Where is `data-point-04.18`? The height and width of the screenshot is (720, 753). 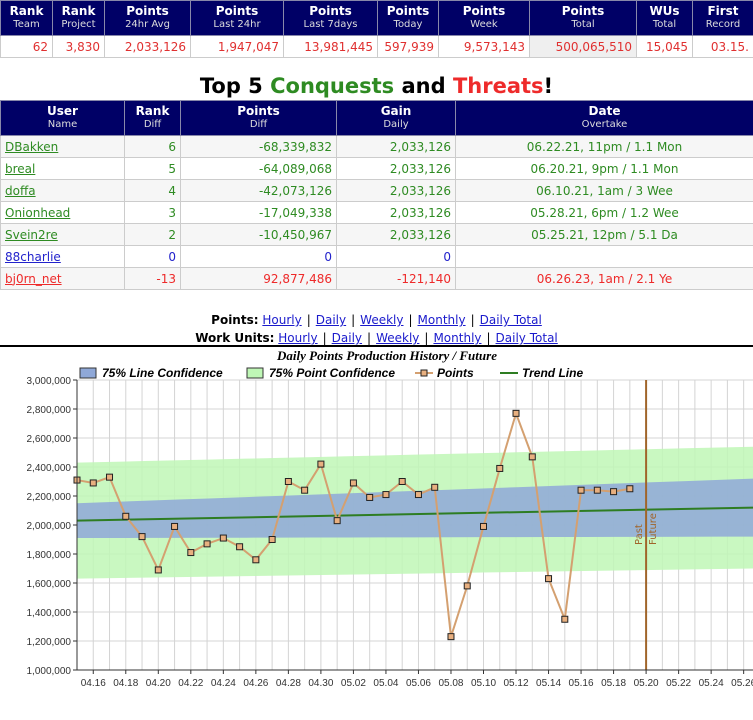 data-point-04.18 is located at coordinates (126, 516).